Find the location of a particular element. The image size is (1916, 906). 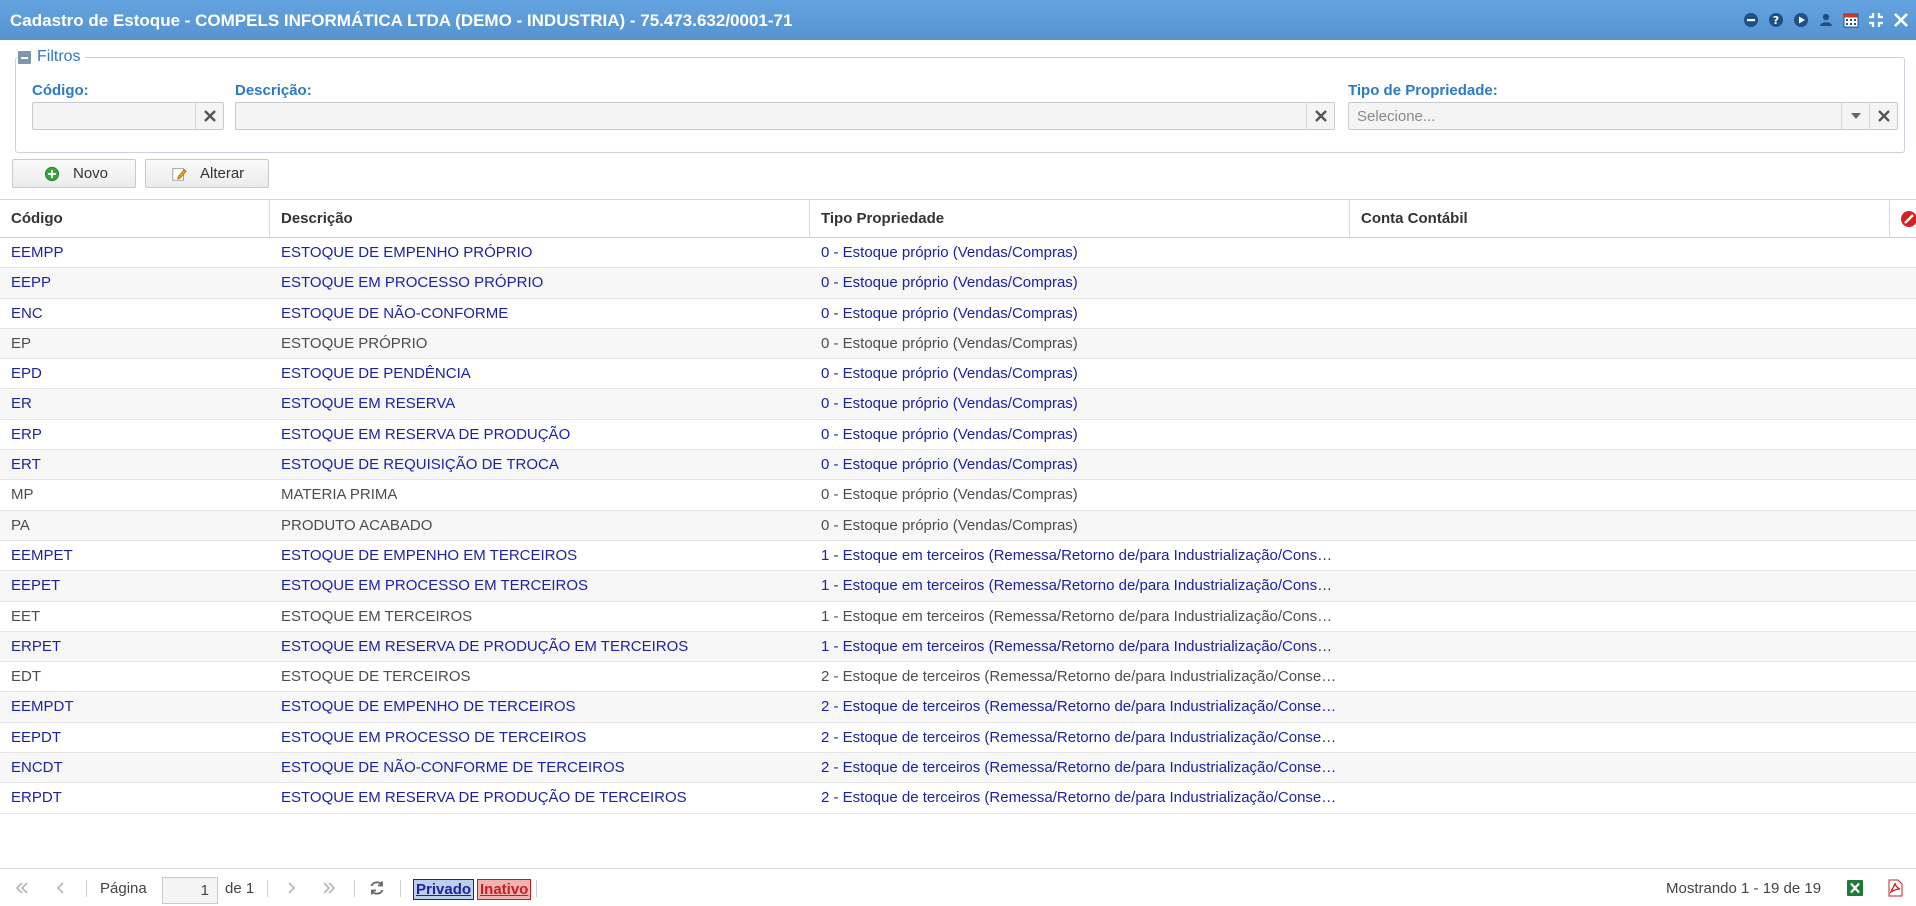

column-header-descricao: Descrição is located at coordinates (540, 219).